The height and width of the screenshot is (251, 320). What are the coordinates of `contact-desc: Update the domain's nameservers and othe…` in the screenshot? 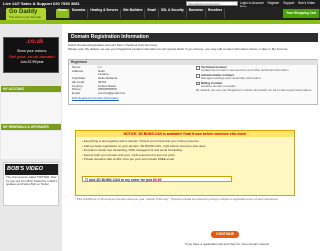 It's located at (245, 70).